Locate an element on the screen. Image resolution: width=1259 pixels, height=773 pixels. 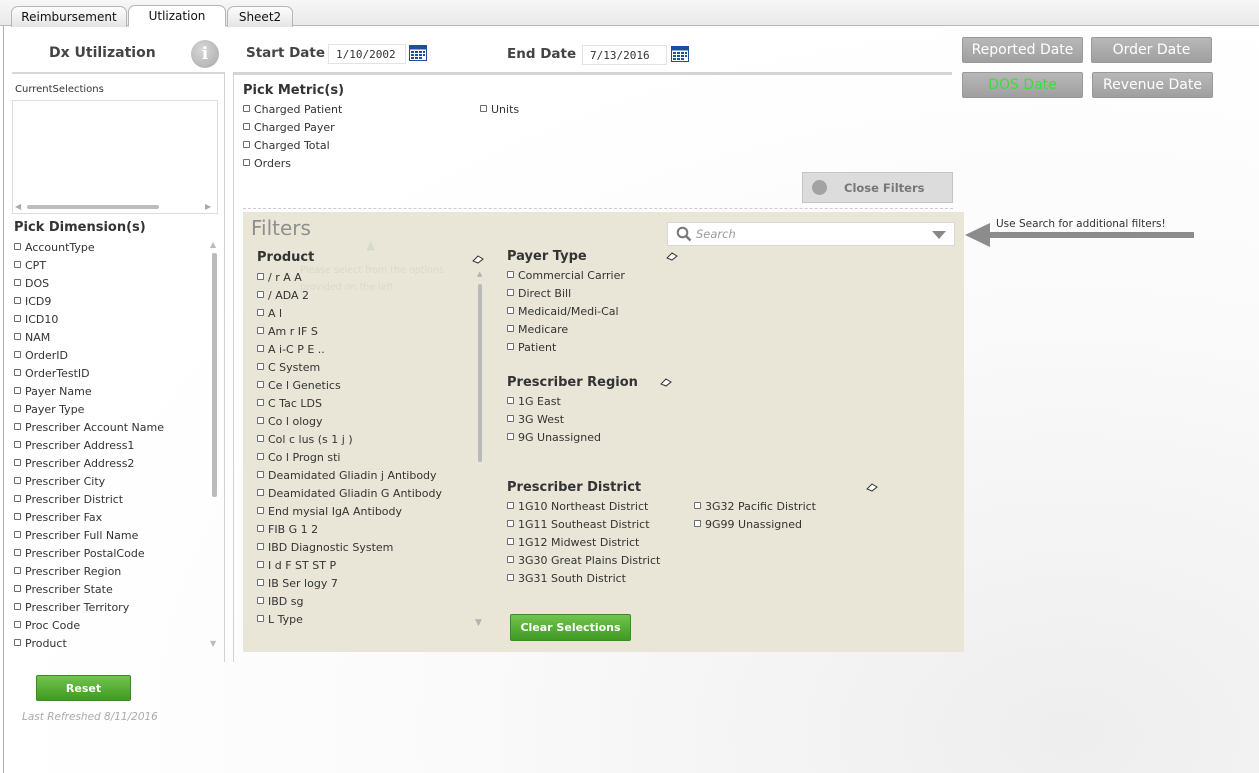
scroll-left-icon: ◀ is located at coordinates (19, 206).